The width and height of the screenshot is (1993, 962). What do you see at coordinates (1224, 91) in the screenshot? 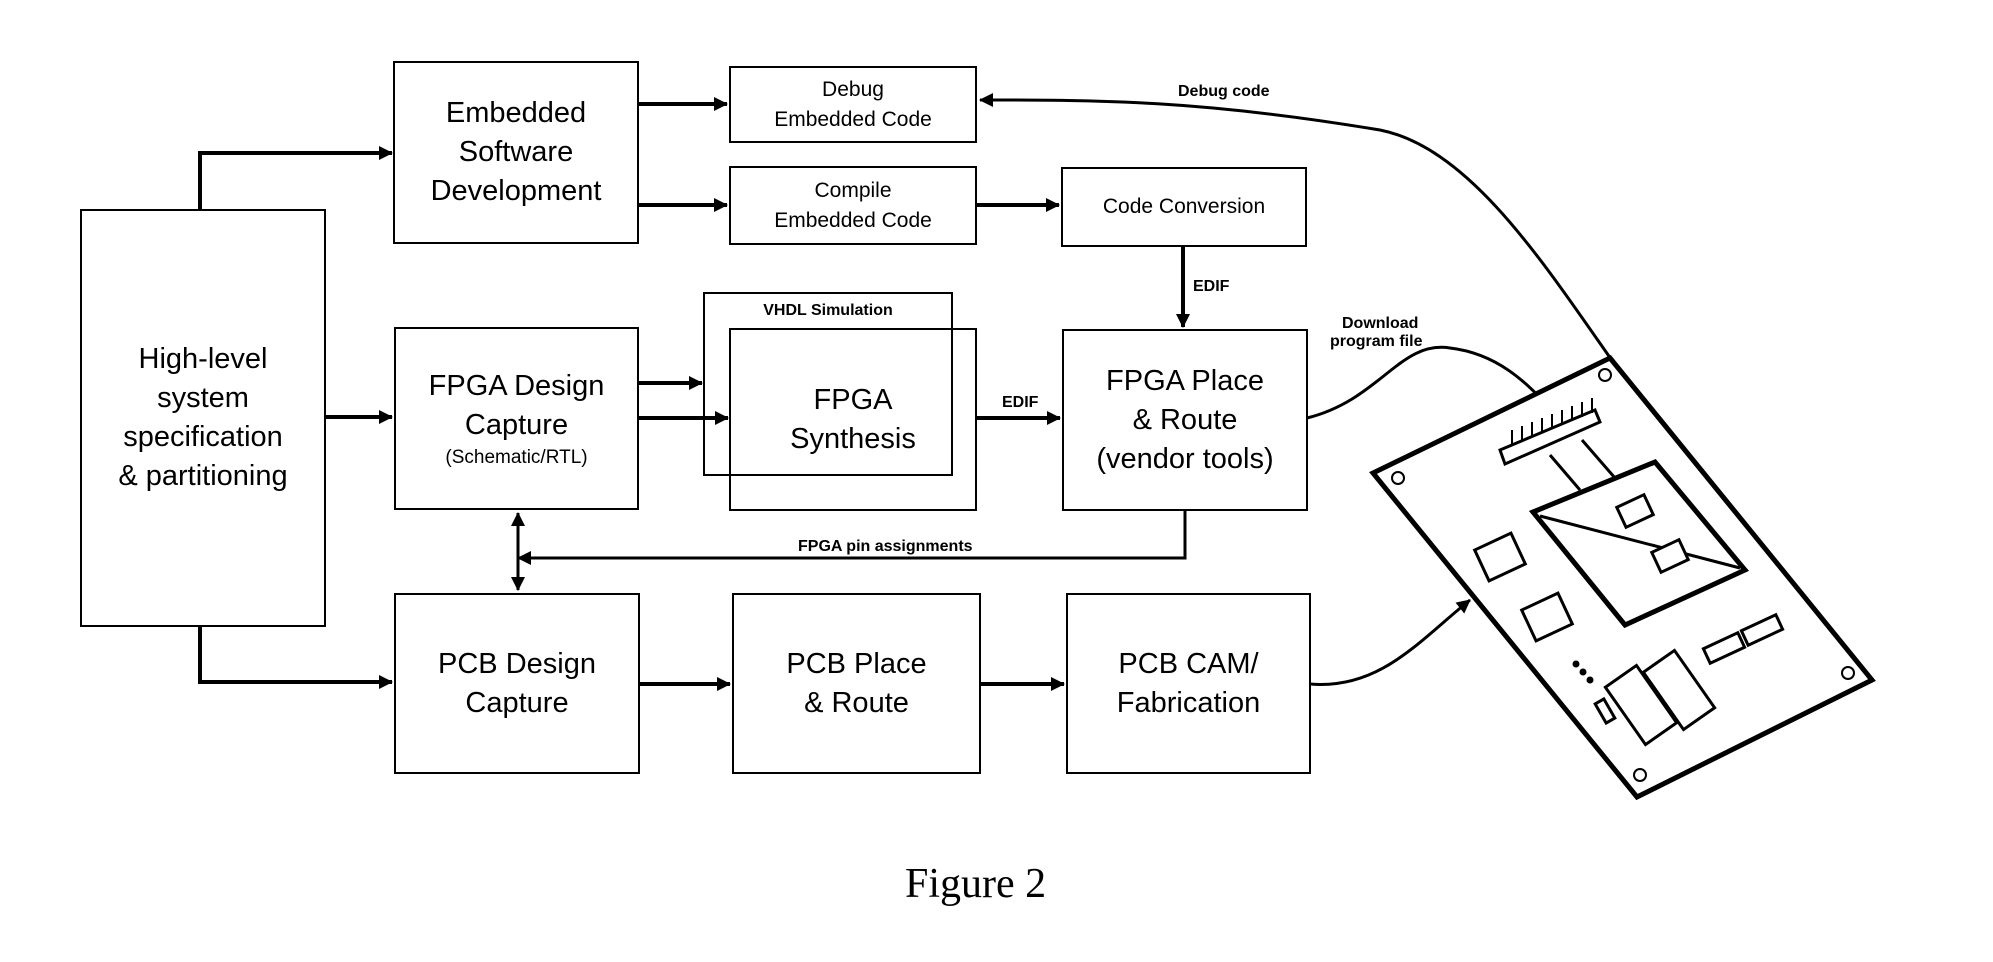
I see `label-debug-code: Debug code` at bounding box center [1224, 91].